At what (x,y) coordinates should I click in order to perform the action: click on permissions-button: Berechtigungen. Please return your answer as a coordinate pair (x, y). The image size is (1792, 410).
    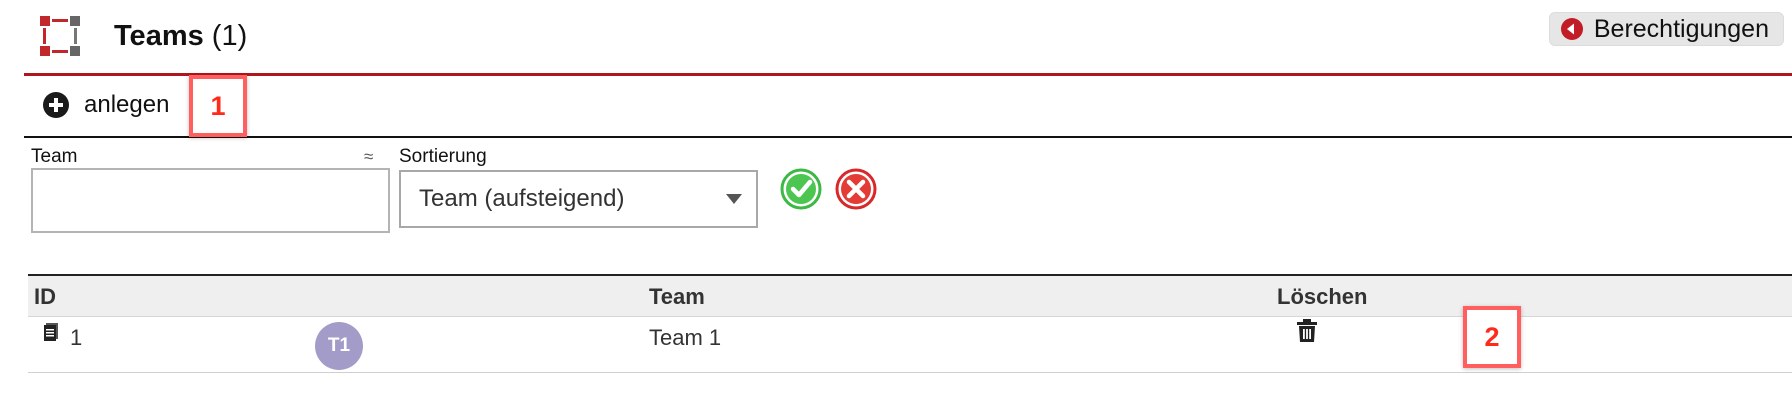
    Looking at the image, I should click on (1666, 29).